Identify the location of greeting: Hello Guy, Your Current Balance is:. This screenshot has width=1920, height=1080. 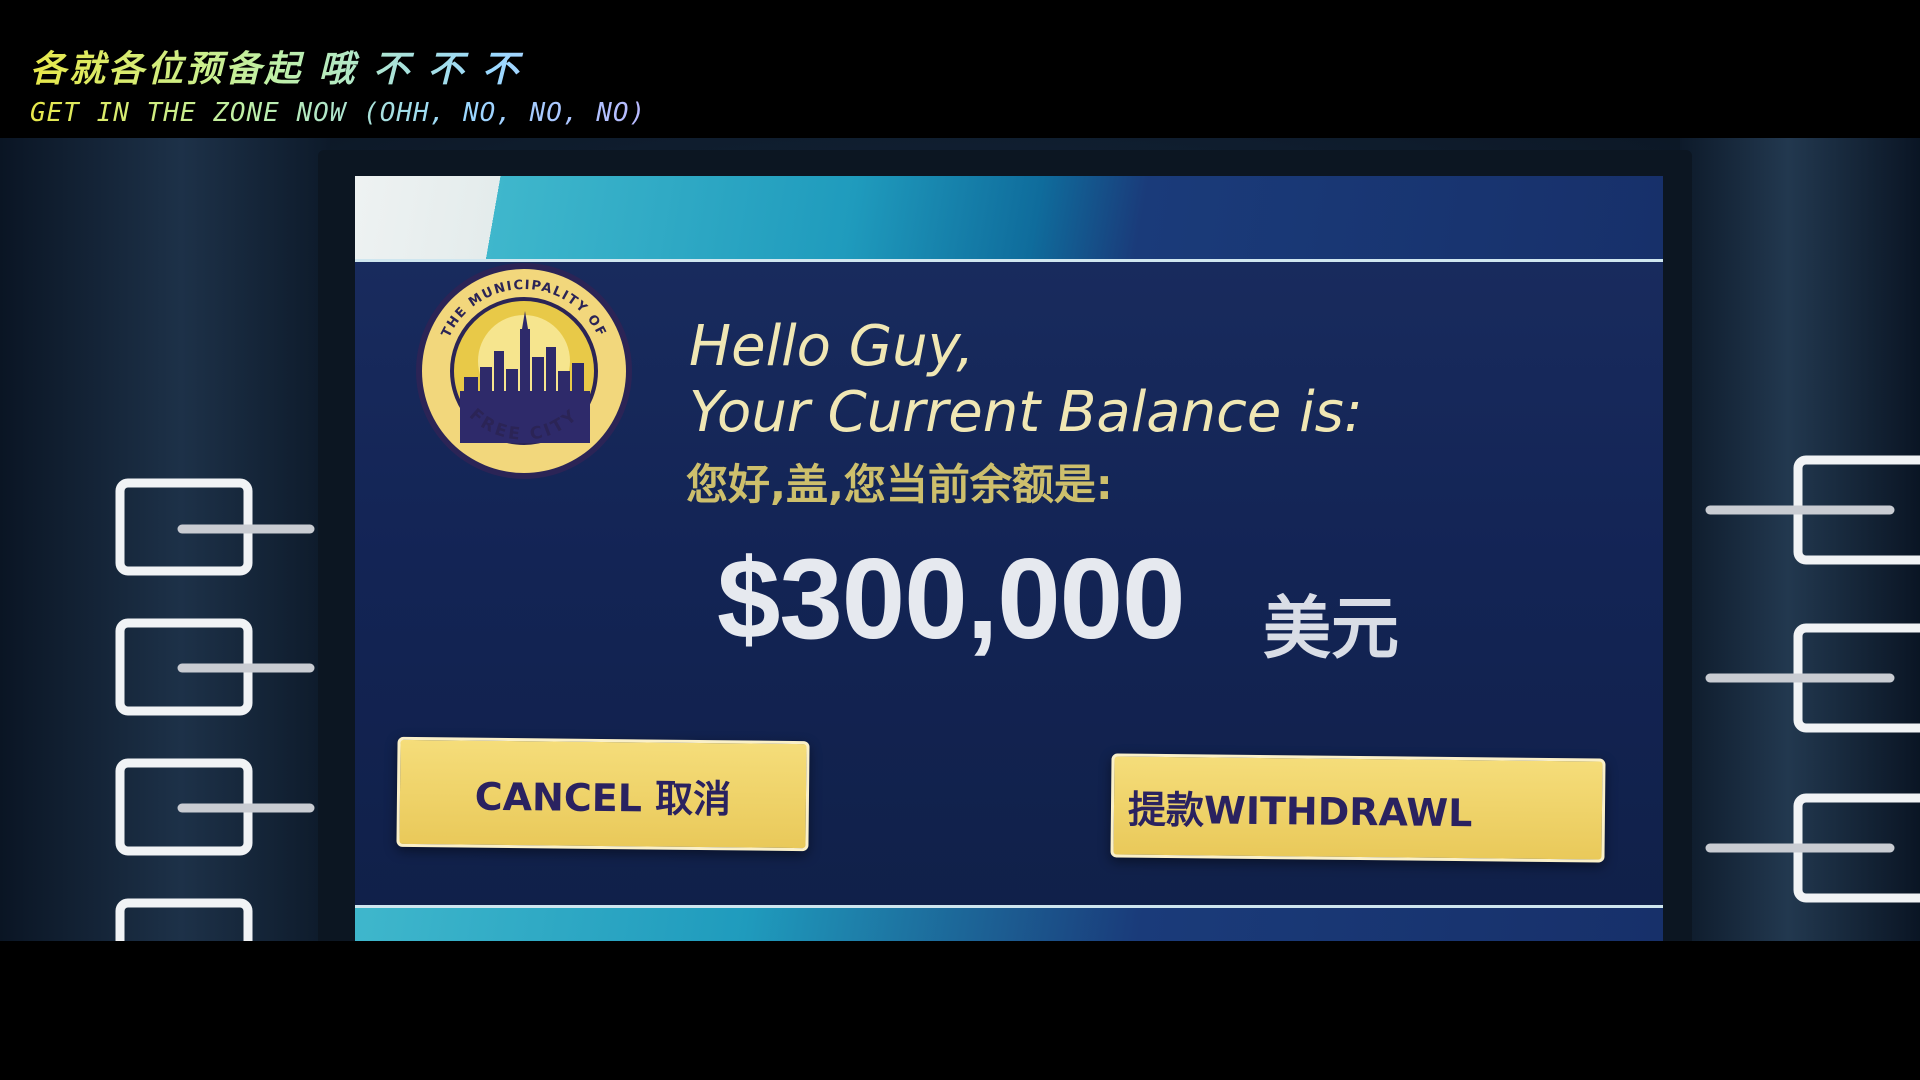
(1026, 380).